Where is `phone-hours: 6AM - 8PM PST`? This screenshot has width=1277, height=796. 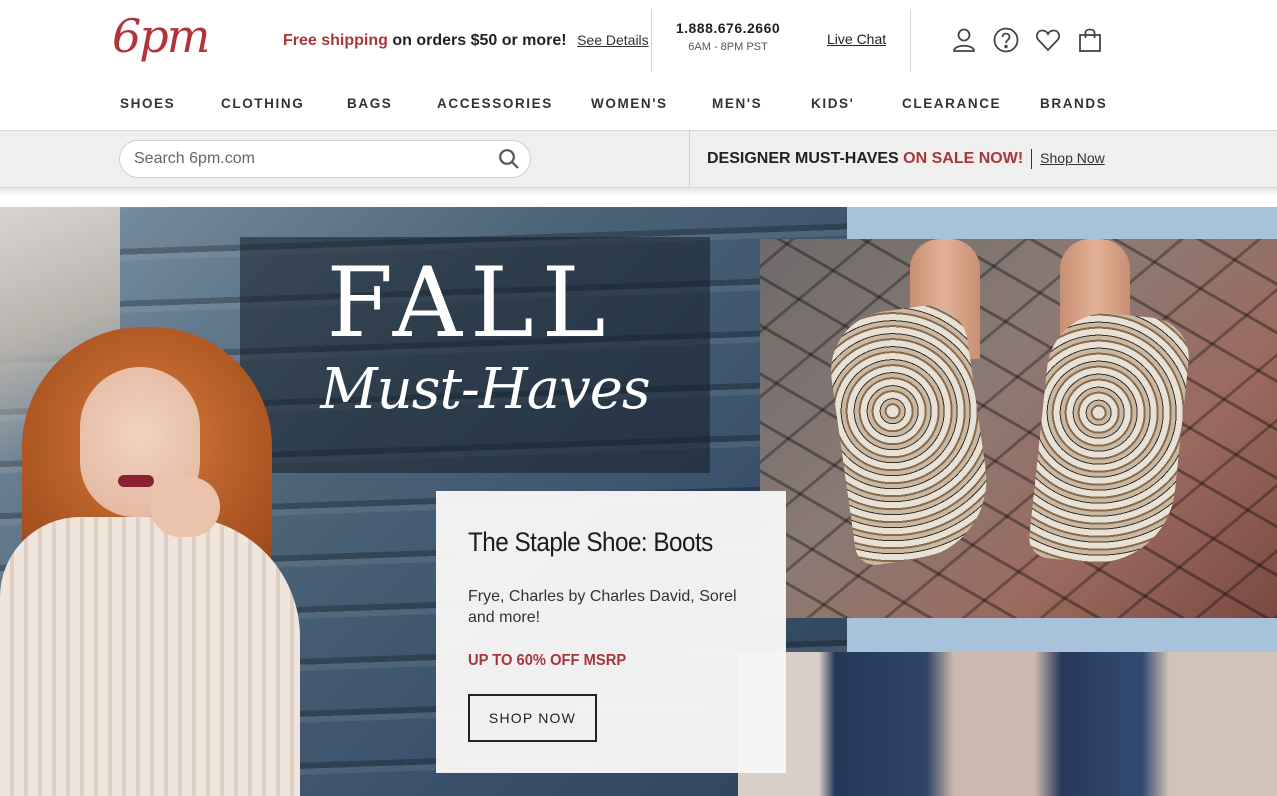
phone-hours: 6AM - 8PM PST is located at coordinates (728, 47).